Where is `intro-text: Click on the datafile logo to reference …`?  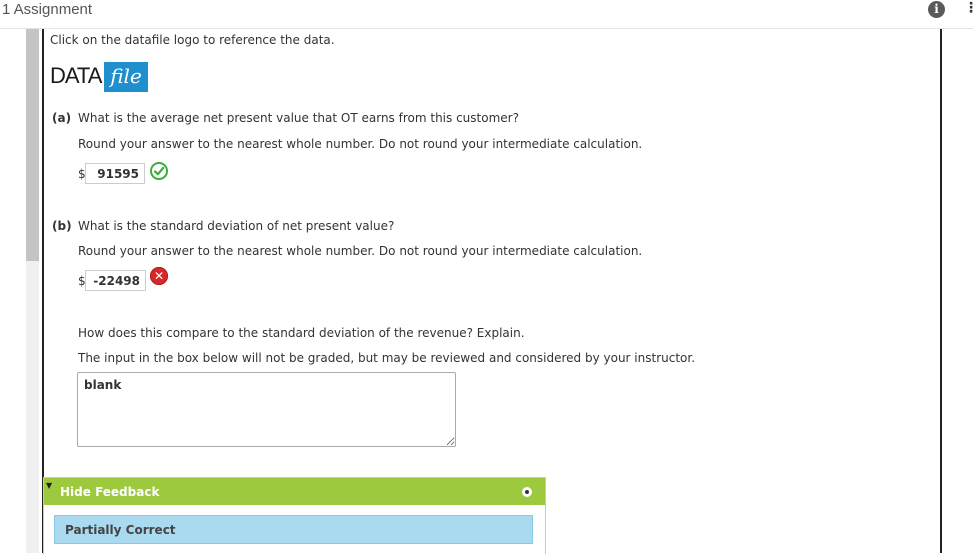 intro-text: Click on the datafile logo to reference … is located at coordinates (192, 40).